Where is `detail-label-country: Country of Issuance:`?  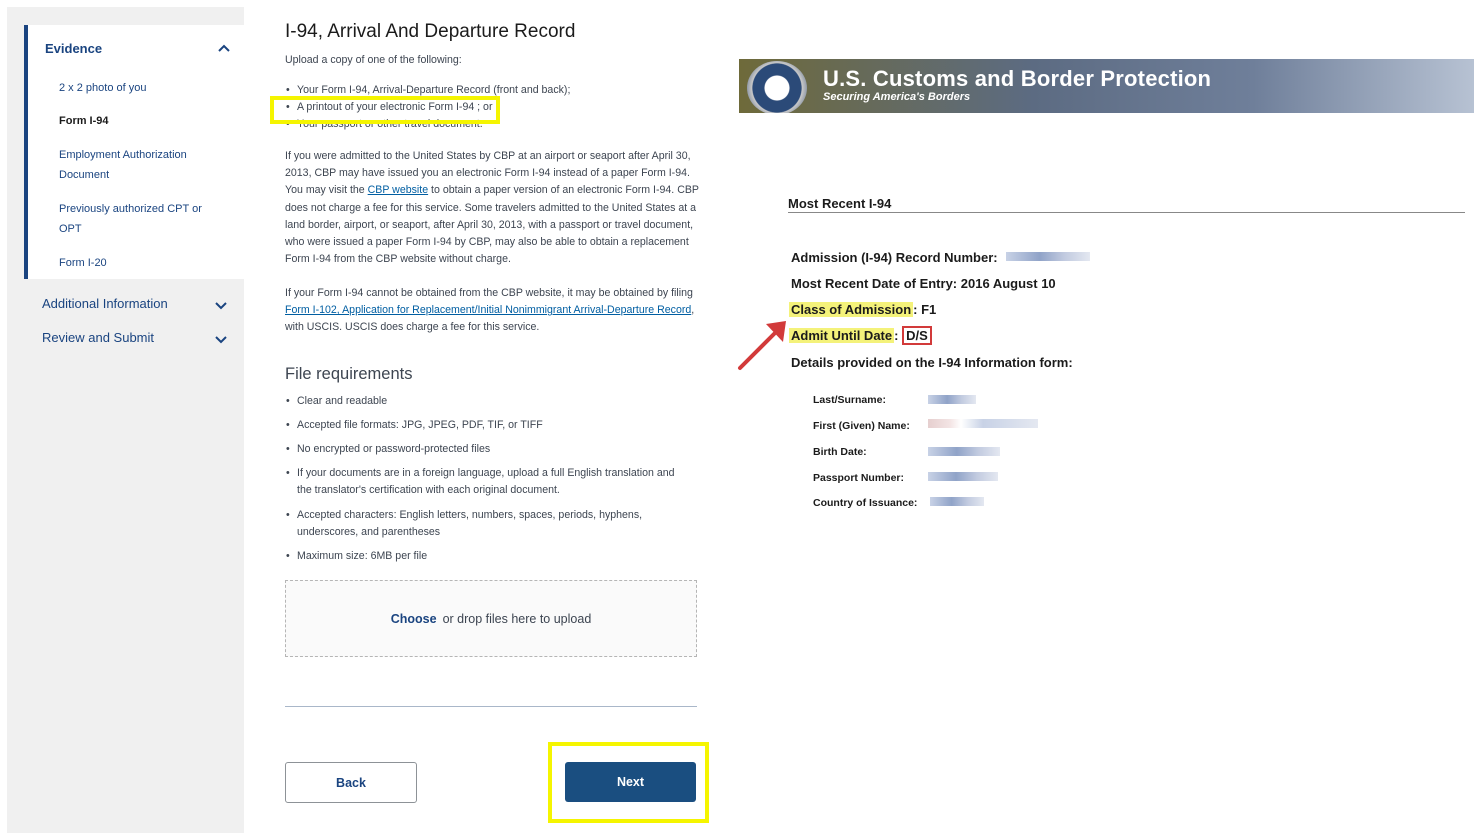 detail-label-country: Country of Issuance: is located at coordinates (865, 503).